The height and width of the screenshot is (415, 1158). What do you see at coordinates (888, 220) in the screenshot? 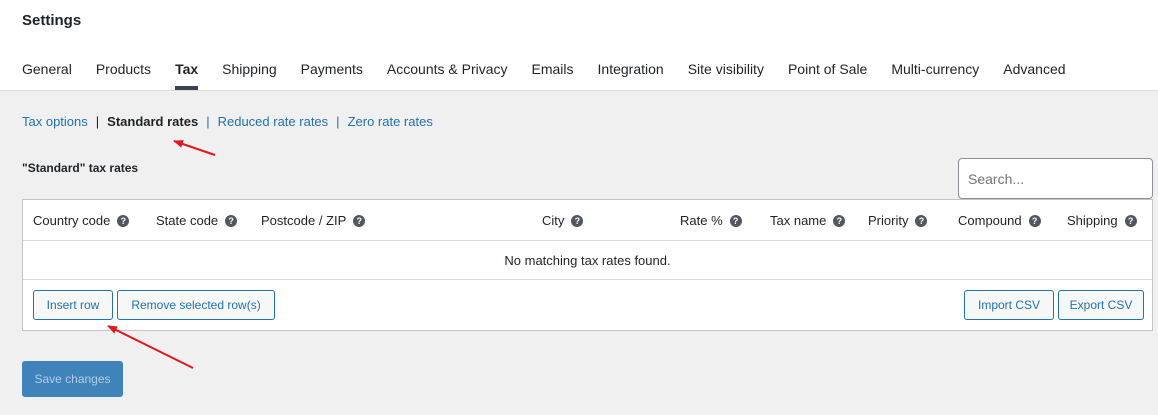
I see `column-label: Priority` at bounding box center [888, 220].